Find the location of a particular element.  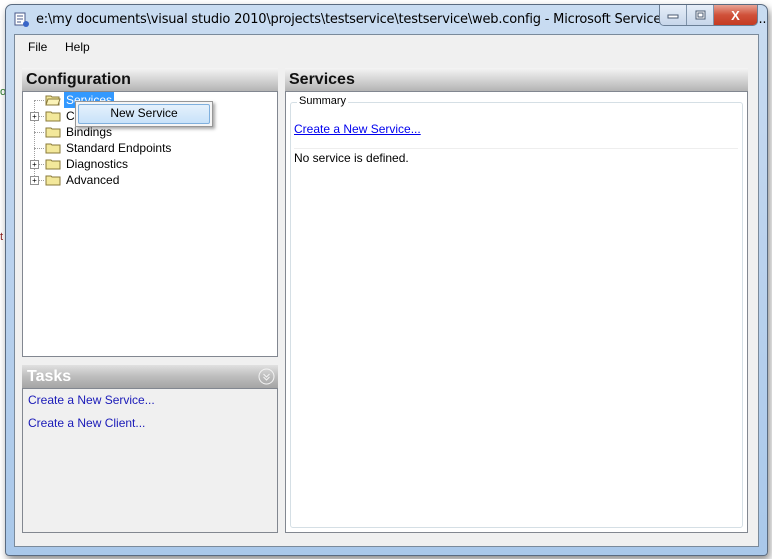

context-menu: New Service is located at coordinates (144, 114).